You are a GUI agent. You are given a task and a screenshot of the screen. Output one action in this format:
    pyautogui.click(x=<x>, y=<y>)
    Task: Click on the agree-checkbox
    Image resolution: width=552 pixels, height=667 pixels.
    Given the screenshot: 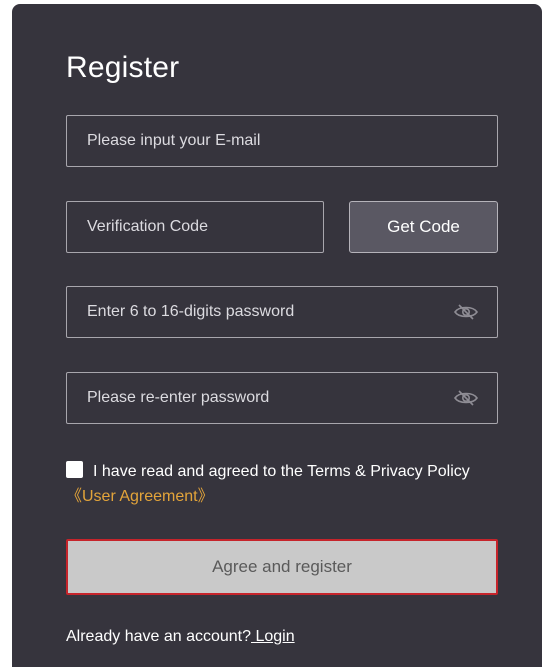 What is the action you would take?
    pyautogui.click(x=74, y=469)
    